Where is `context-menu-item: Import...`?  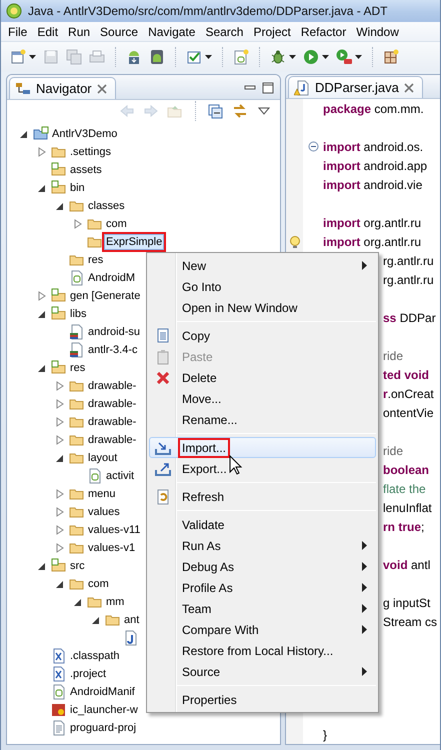
context-menu-item: Import... is located at coordinates (262, 447).